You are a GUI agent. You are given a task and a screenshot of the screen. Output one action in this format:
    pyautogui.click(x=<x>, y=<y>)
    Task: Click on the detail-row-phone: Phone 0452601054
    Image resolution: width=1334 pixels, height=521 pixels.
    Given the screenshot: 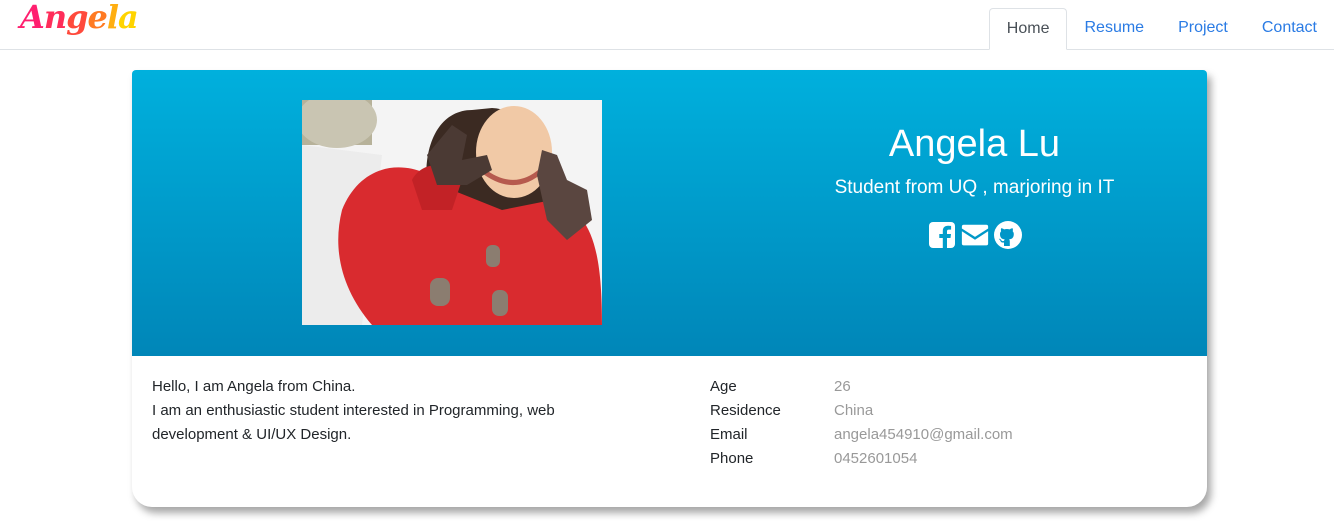 What is the action you would take?
    pyautogui.click(x=861, y=459)
    